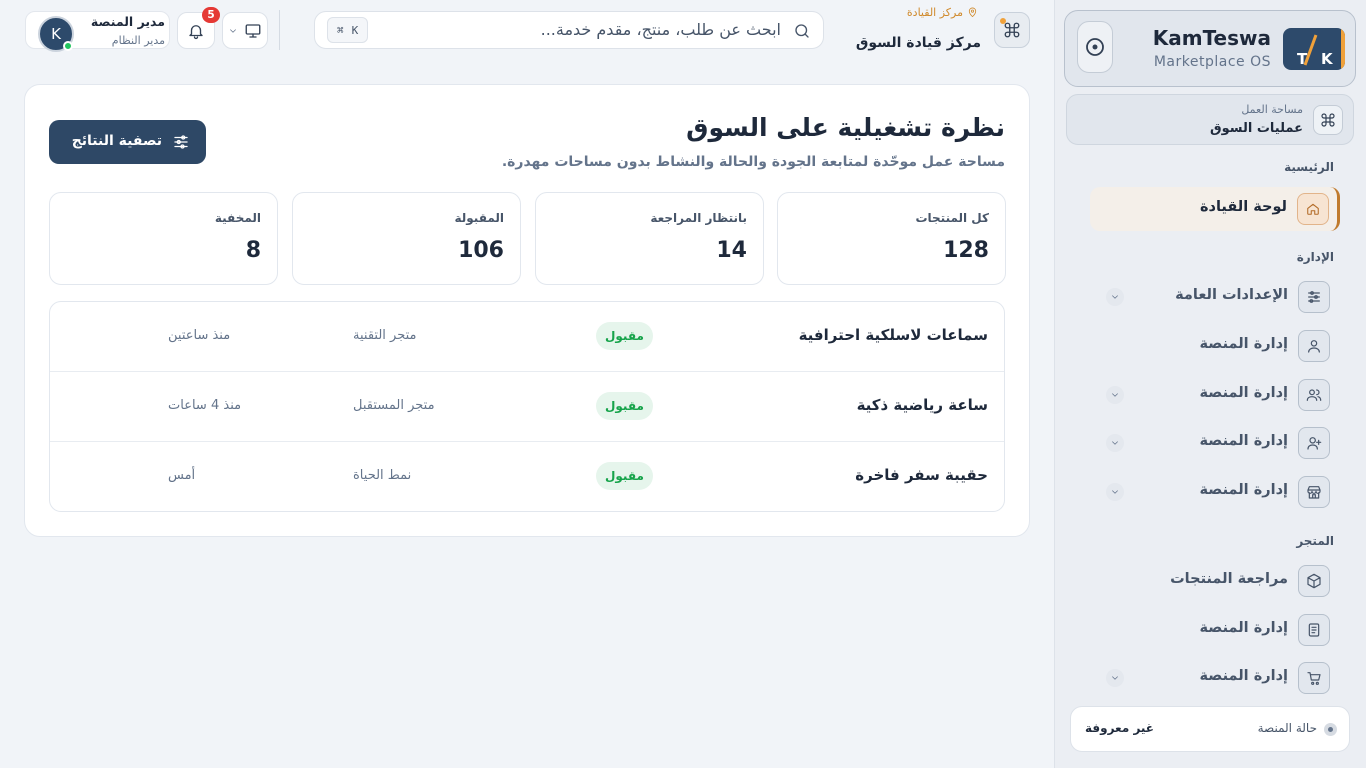 The height and width of the screenshot is (768, 1366). I want to click on section-store: المتجر, so click(1315, 541).